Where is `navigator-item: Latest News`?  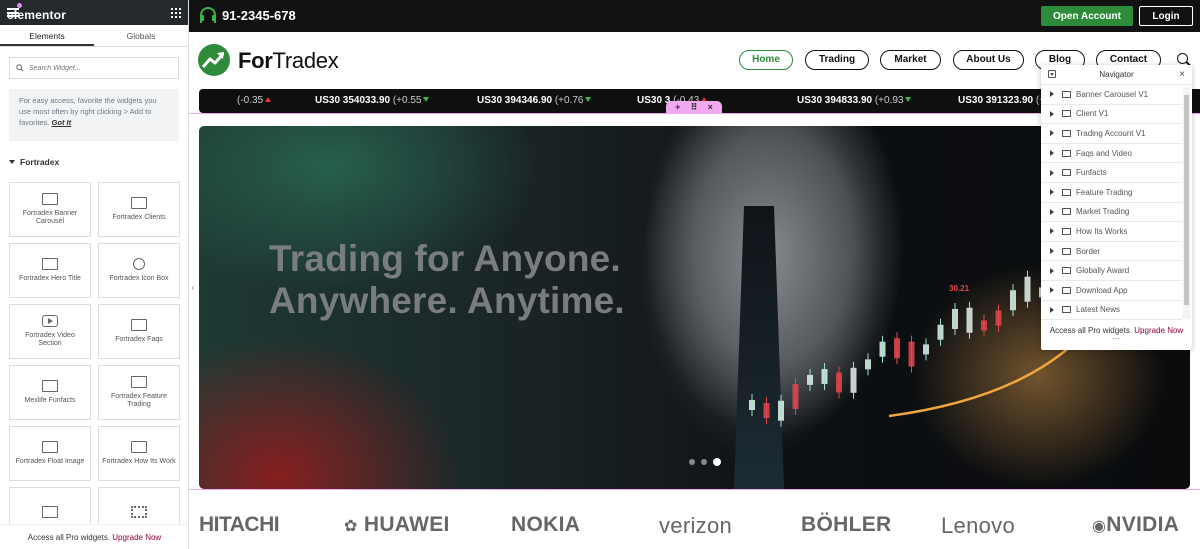
navigator-item: Latest News is located at coordinates (1111, 311).